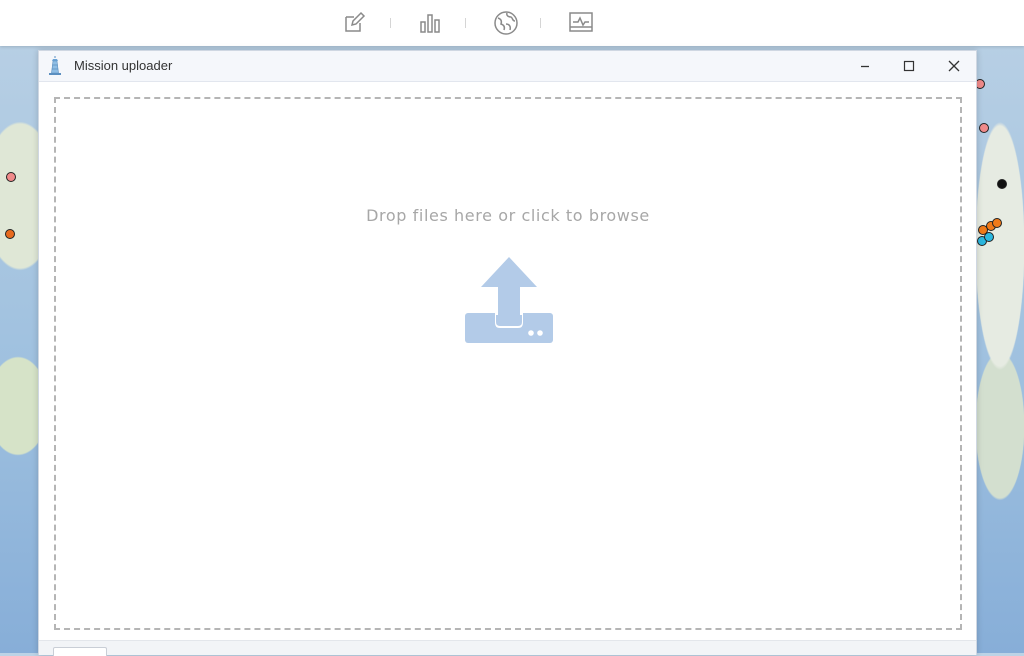  Describe the element at coordinates (581, 23) in the screenshot. I see `monitor-chart-icon` at that location.